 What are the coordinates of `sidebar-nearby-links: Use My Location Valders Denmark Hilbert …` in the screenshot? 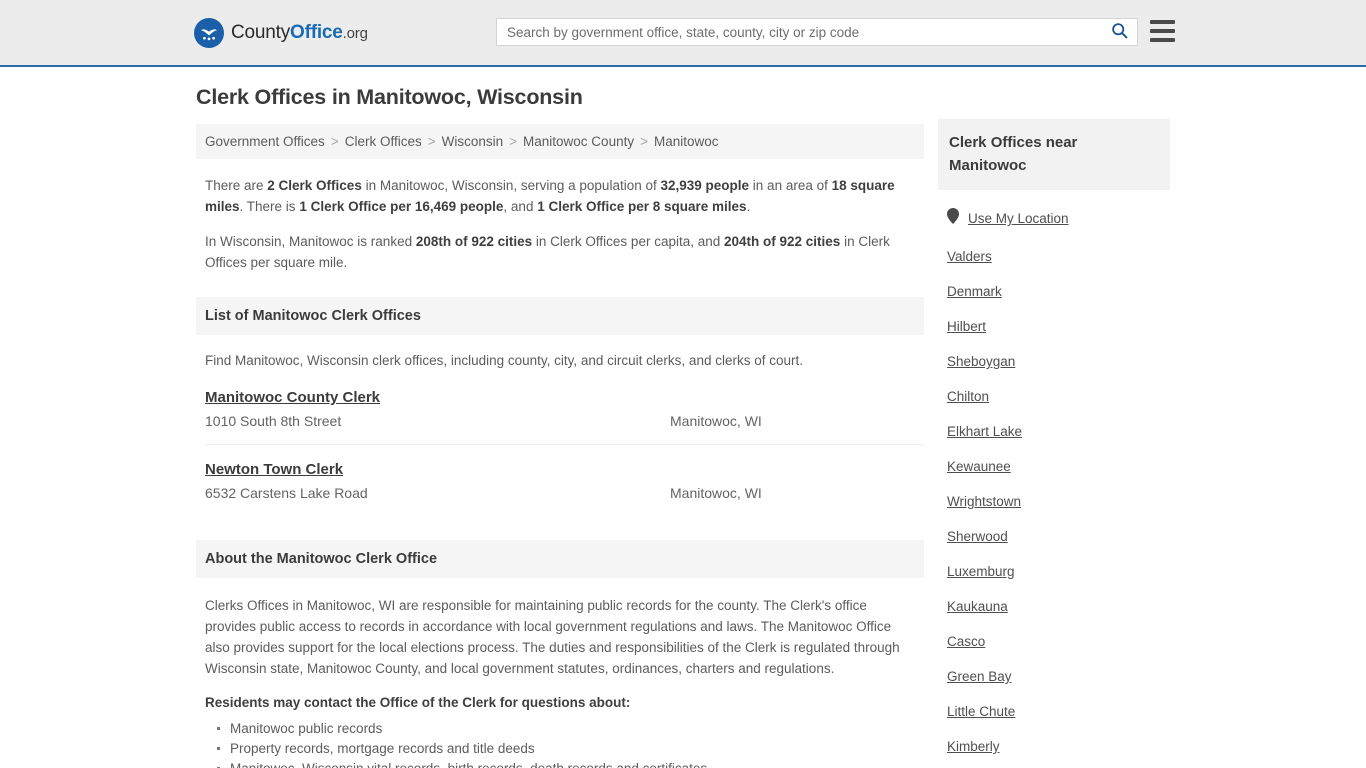 It's located at (1054, 481).